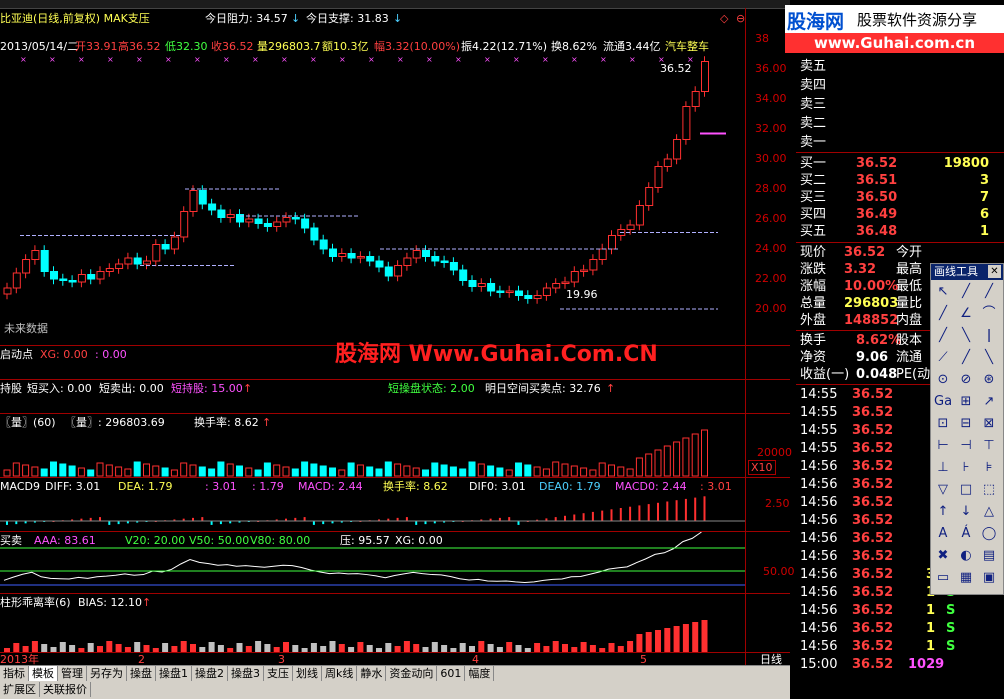 This screenshot has width=1004, height=699. Describe the element at coordinates (943, 292) in the screenshot. I see `pointer-icon: ↖` at that location.